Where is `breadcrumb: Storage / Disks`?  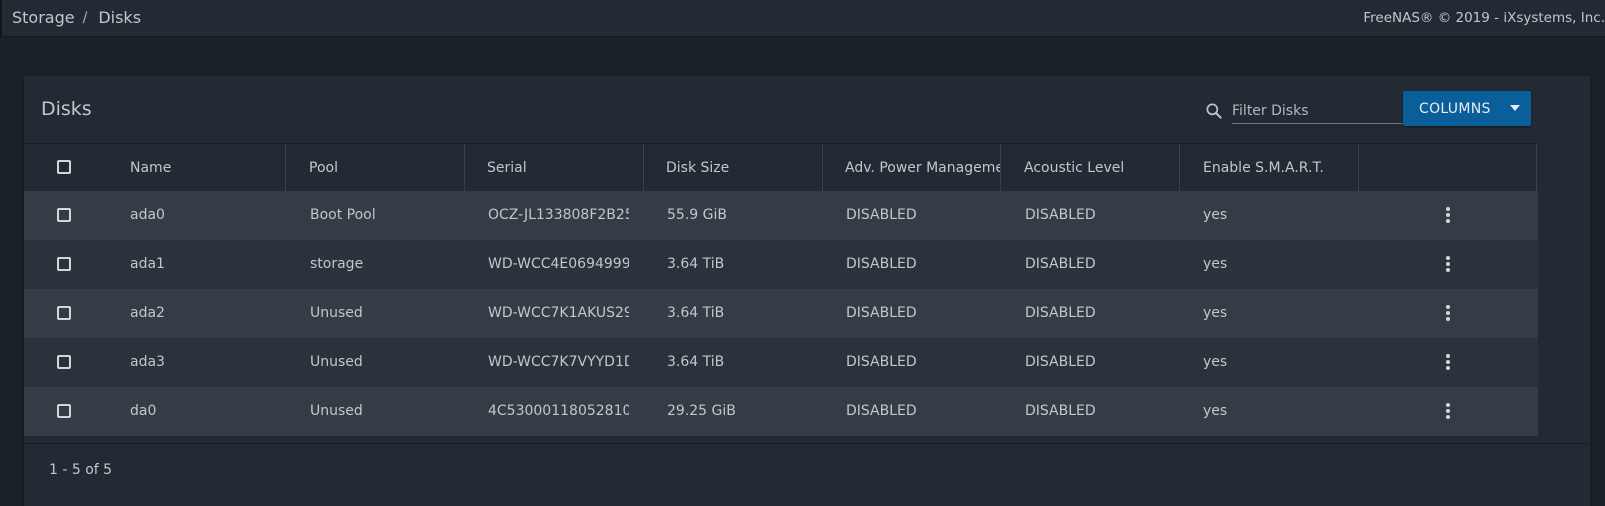
breadcrumb: Storage / Disks is located at coordinates (76, 17).